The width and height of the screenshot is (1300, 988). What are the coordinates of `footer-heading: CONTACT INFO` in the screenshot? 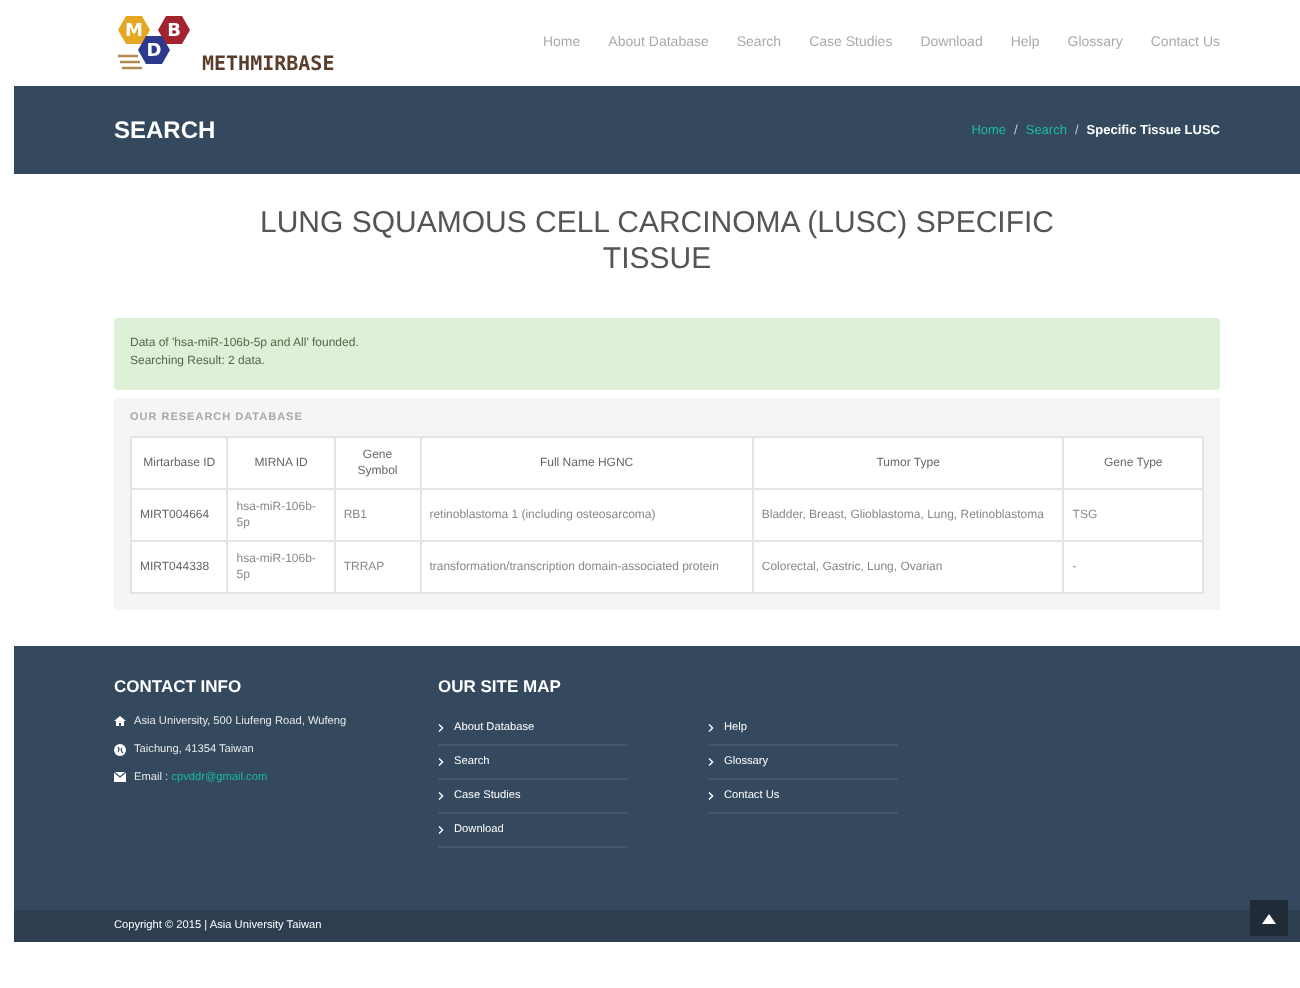 It's located at (179, 686).